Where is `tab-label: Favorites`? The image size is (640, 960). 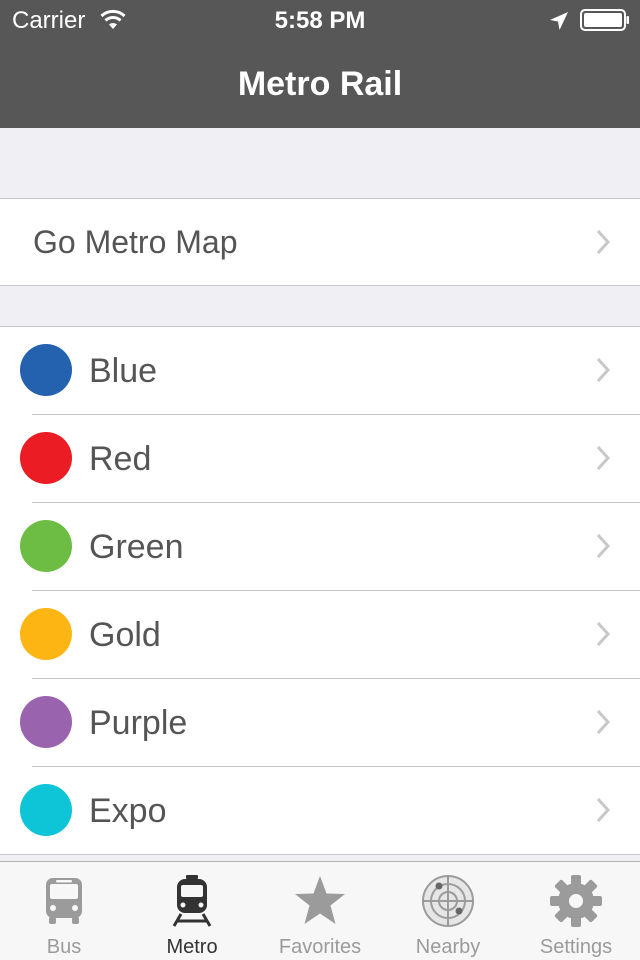 tab-label: Favorites is located at coordinates (320, 947).